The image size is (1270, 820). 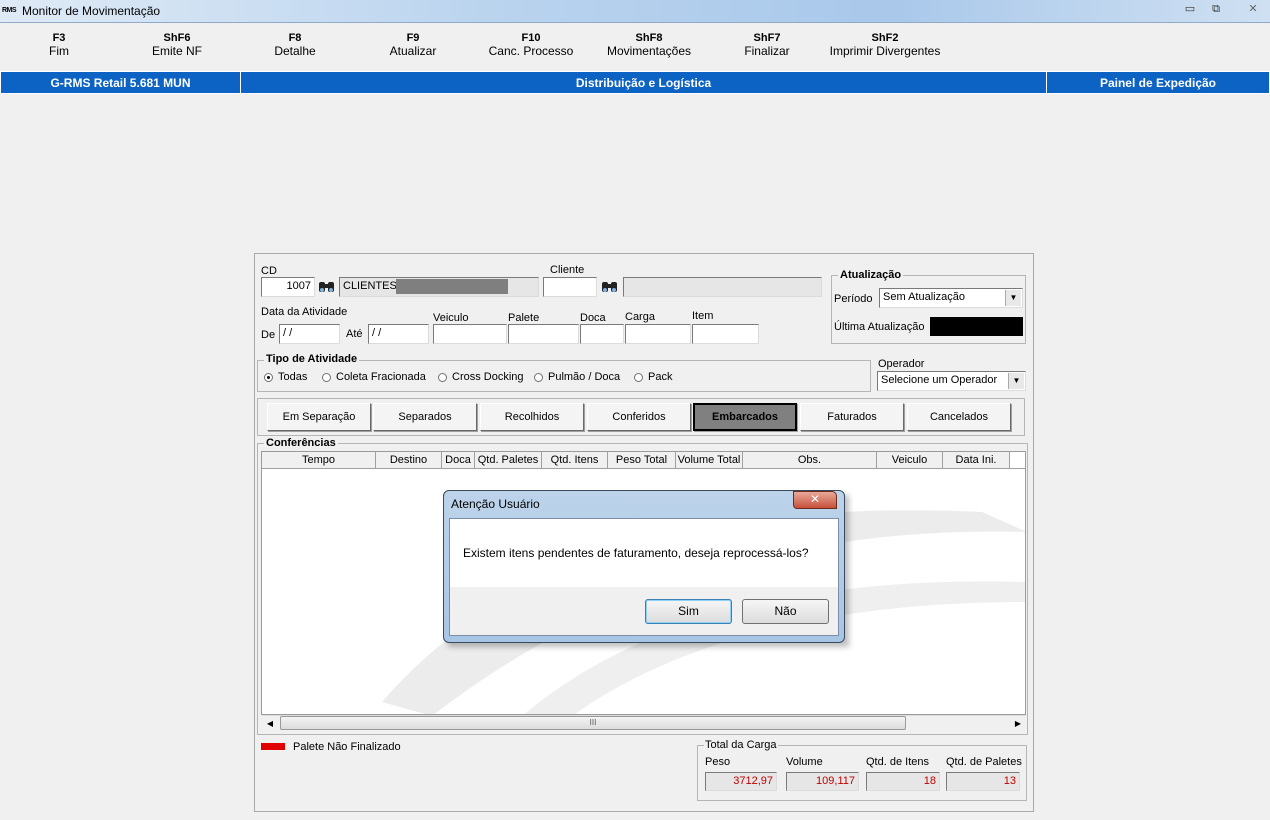 I want to click on cd-input: 1007, so click(x=288, y=287).